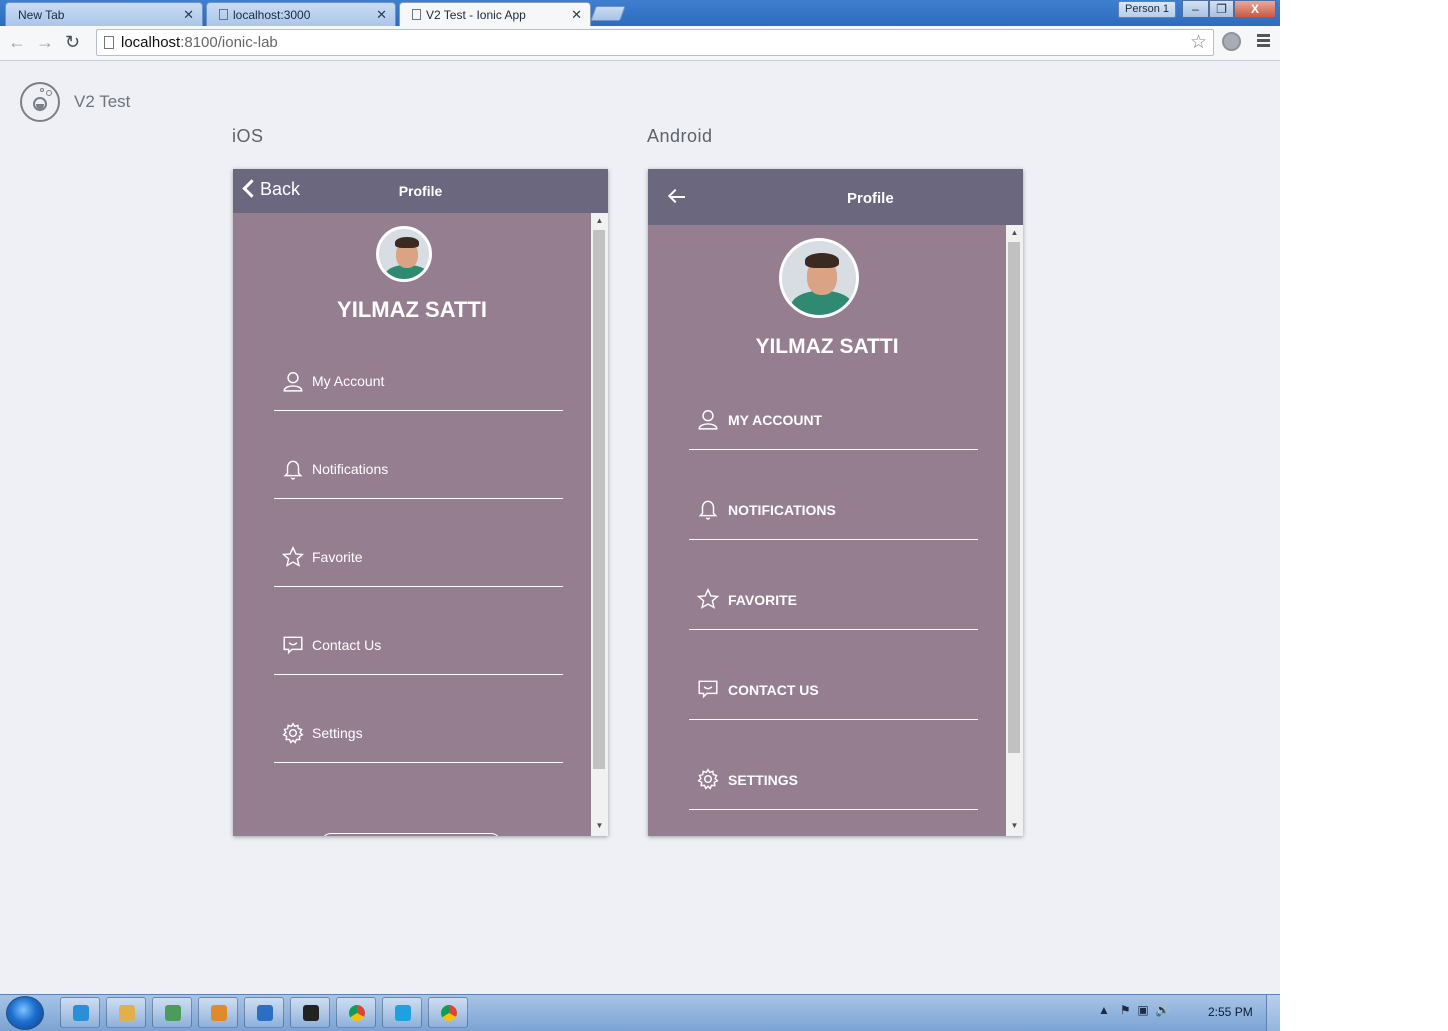 The width and height of the screenshot is (1448, 1031). I want to click on vscode-icon, so click(264, 1012).